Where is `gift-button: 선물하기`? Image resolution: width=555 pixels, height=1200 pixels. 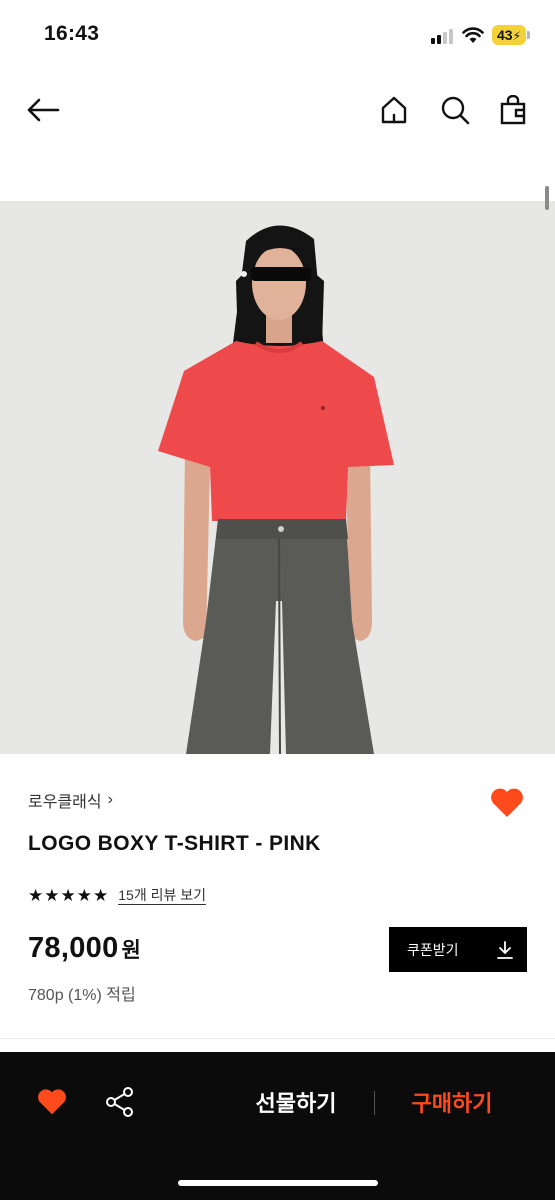
gift-button: 선물하기 is located at coordinates (296, 1102).